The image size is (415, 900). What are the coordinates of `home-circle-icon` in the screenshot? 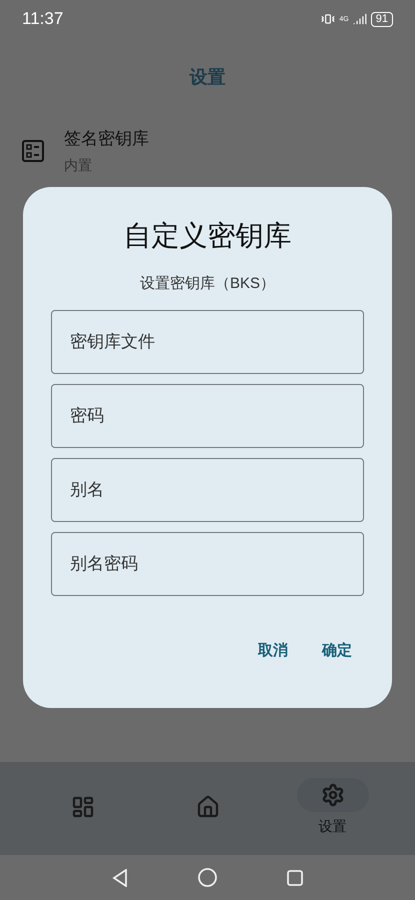 It's located at (207, 877).